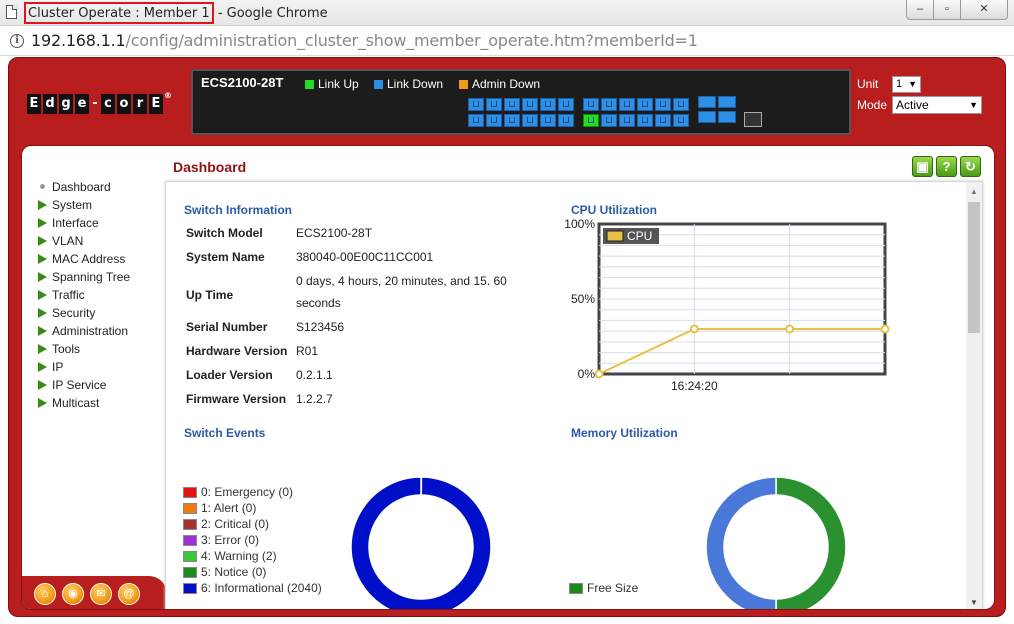  I want to click on logo-letter: E, so click(34, 104).